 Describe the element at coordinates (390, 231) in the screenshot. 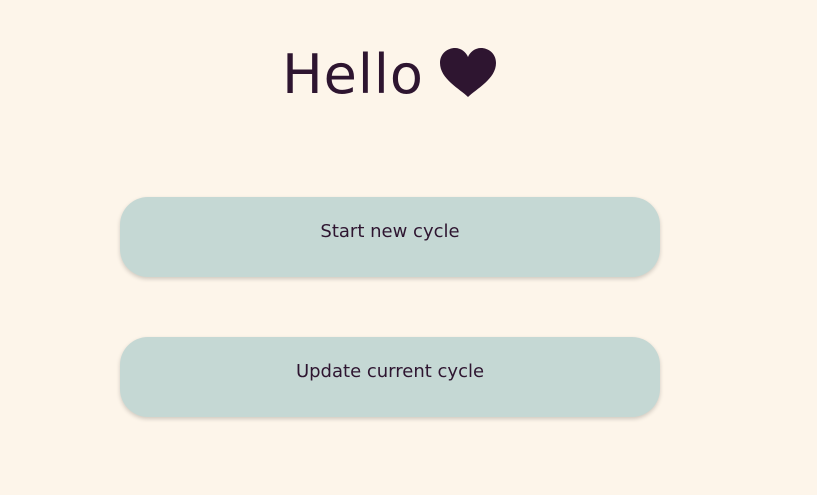

I see `start-new-cycle-label: Start new cycle` at that location.